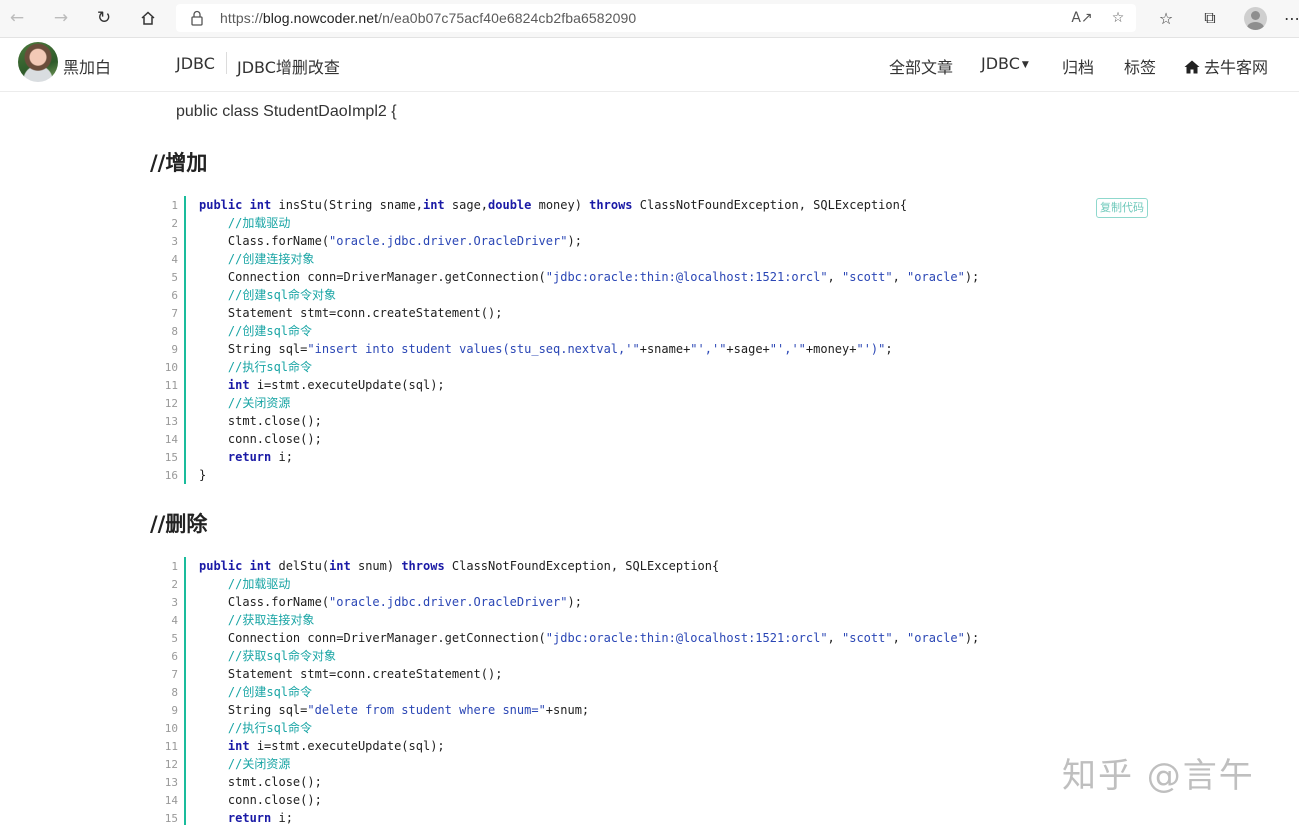  What do you see at coordinates (174, 277) in the screenshot?
I see `line-number: 5` at bounding box center [174, 277].